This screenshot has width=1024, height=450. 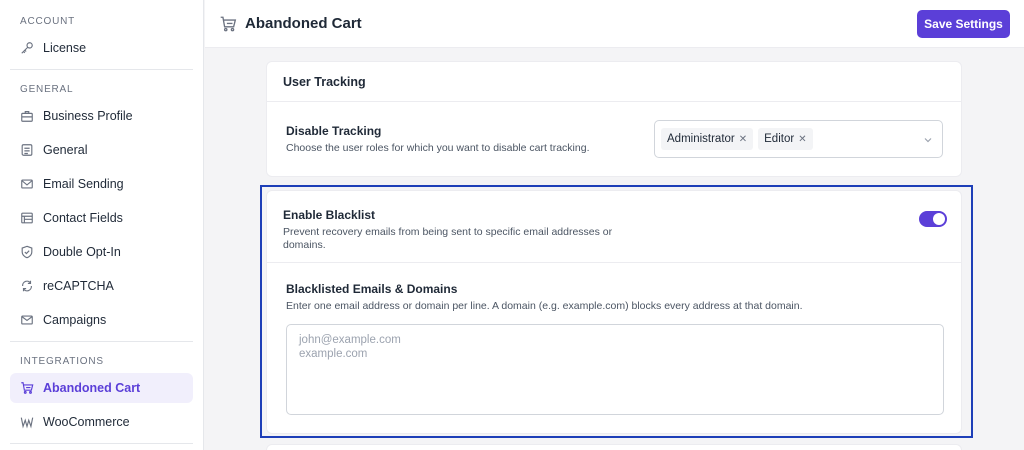 What do you see at coordinates (963, 24) in the screenshot?
I see `save-settings-button: Save Settings` at bounding box center [963, 24].